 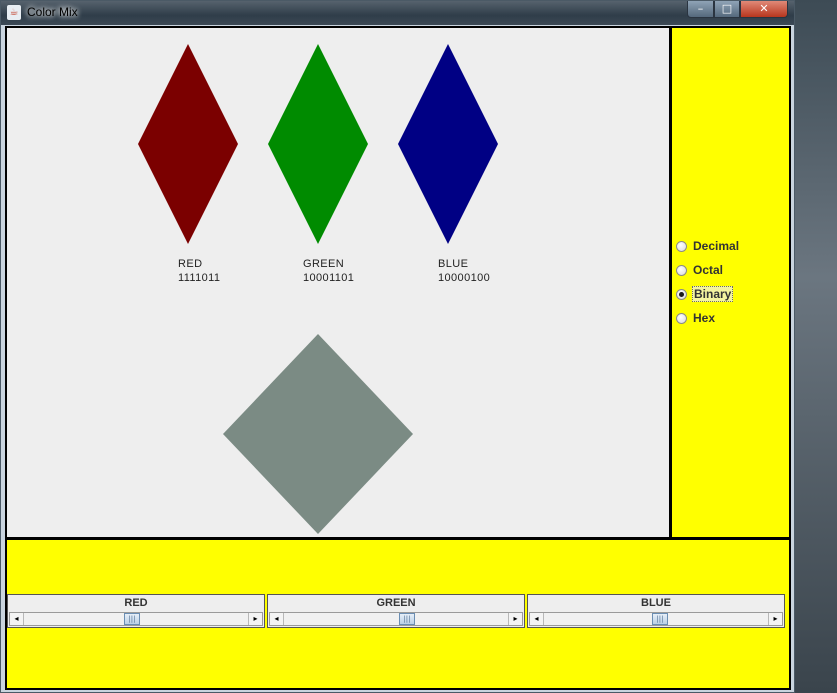 I want to click on radio-octal-circle, so click(x=681, y=270).